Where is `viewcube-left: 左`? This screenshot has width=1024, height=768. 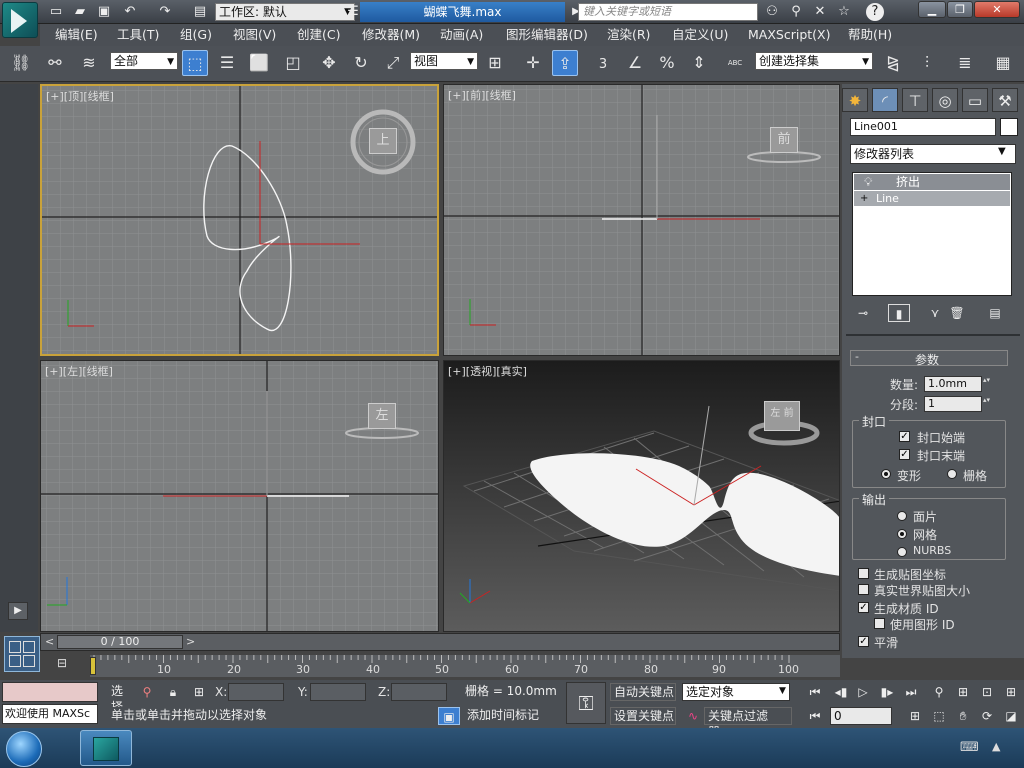
viewcube-left: 左 is located at coordinates (382, 416).